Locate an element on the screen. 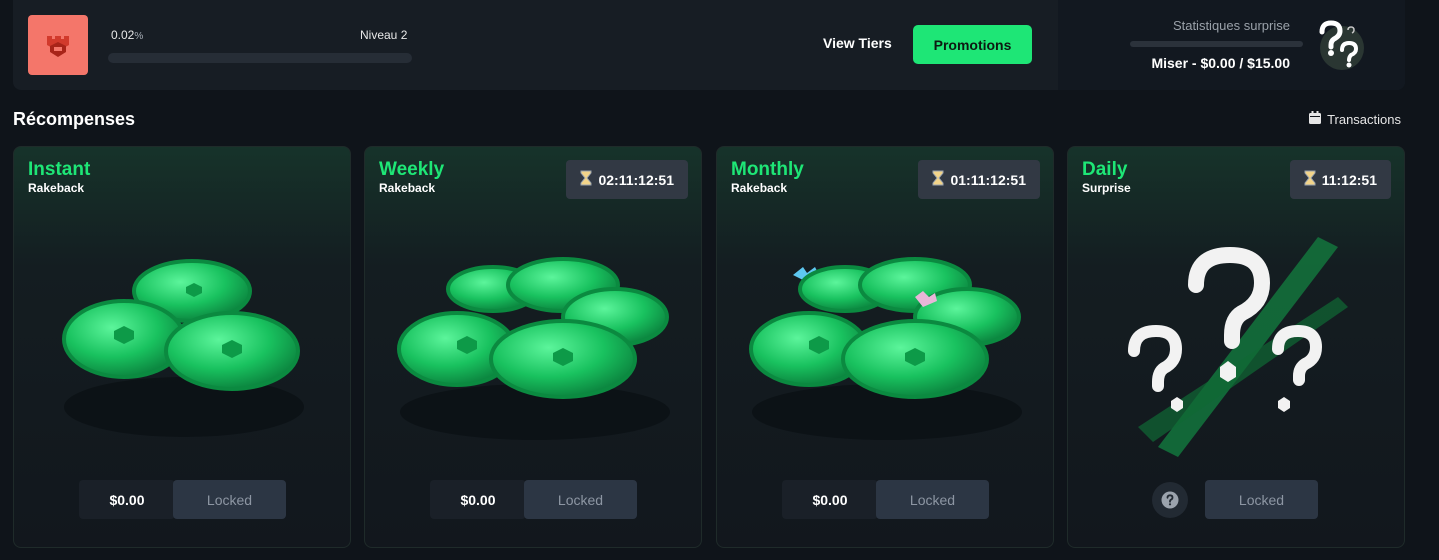  promotions-button: Promotions is located at coordinates (972, 44).